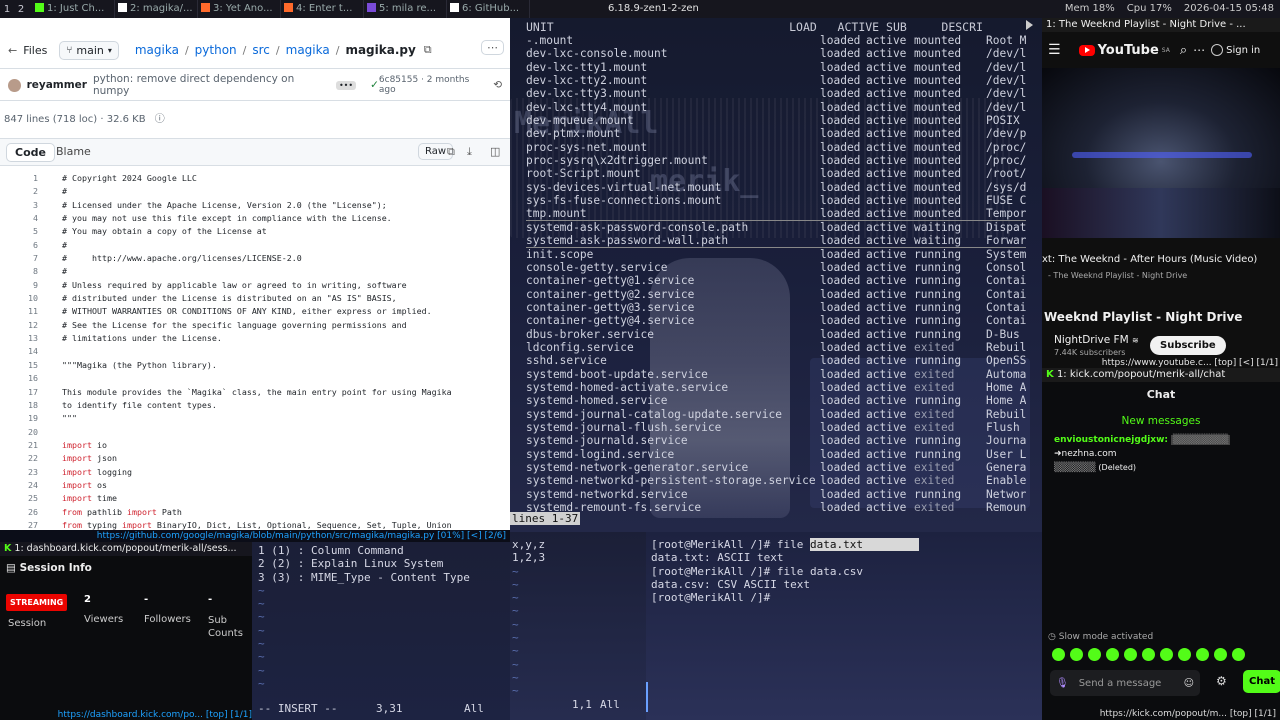  What do you see at coordinates (654, 414) in the screenshot?
I see `unit-name: systemd-journal-catalog-update.service` at bounding box center [654, 414].